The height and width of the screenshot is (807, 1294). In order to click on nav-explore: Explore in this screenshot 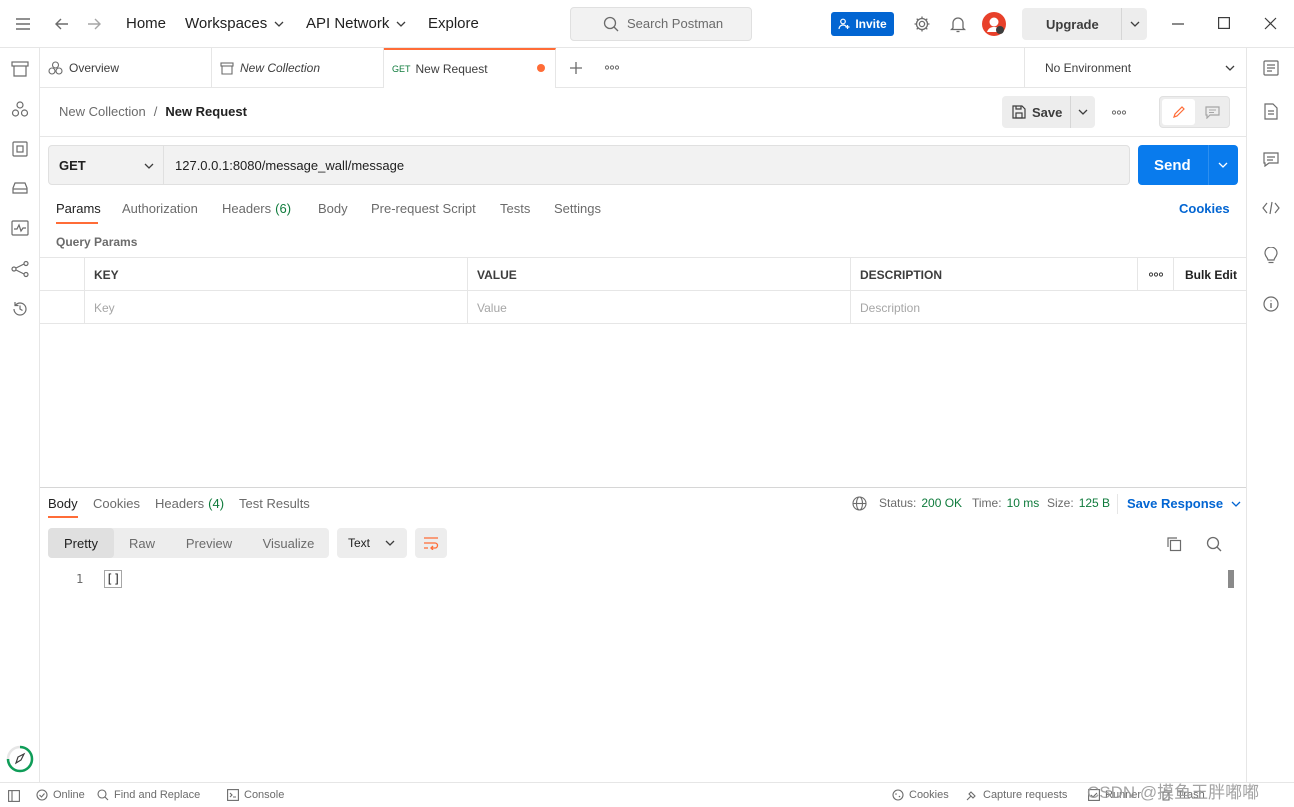, I will do `click(453, 23)`.